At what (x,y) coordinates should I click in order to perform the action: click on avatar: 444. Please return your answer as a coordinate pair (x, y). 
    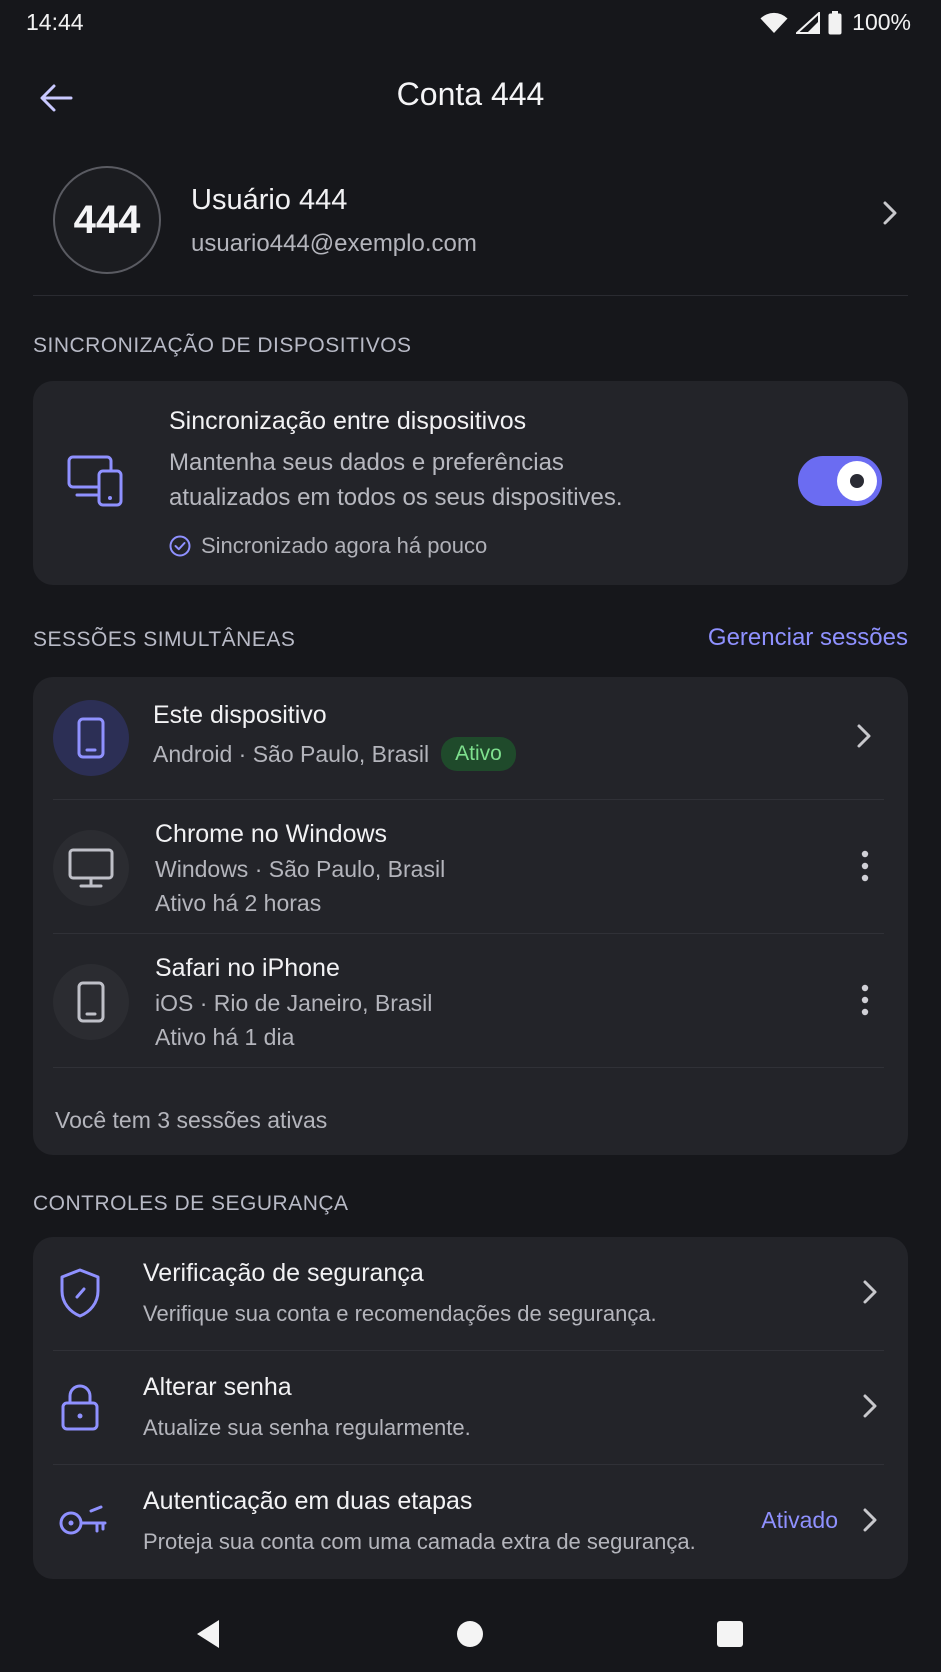
    Looking at the image, I should click on (107, 220).